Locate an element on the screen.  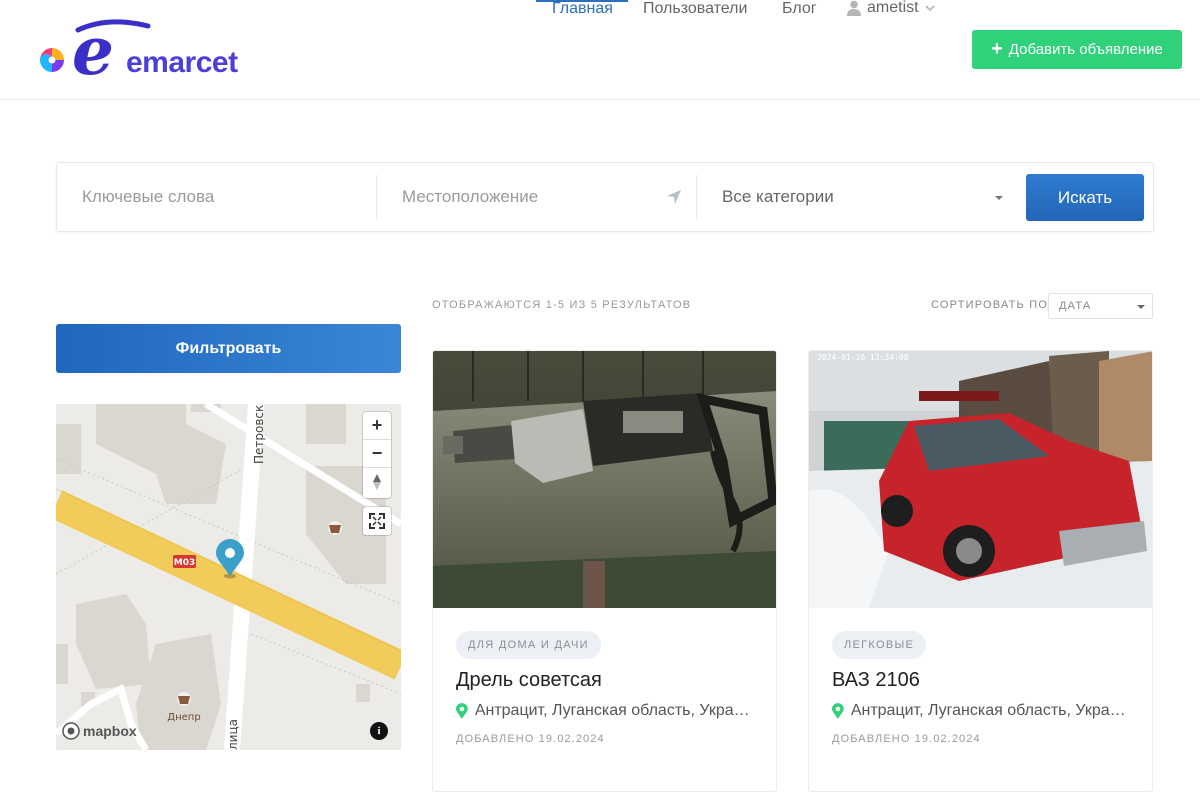
drill-photo is located at coordinates (604, 479).